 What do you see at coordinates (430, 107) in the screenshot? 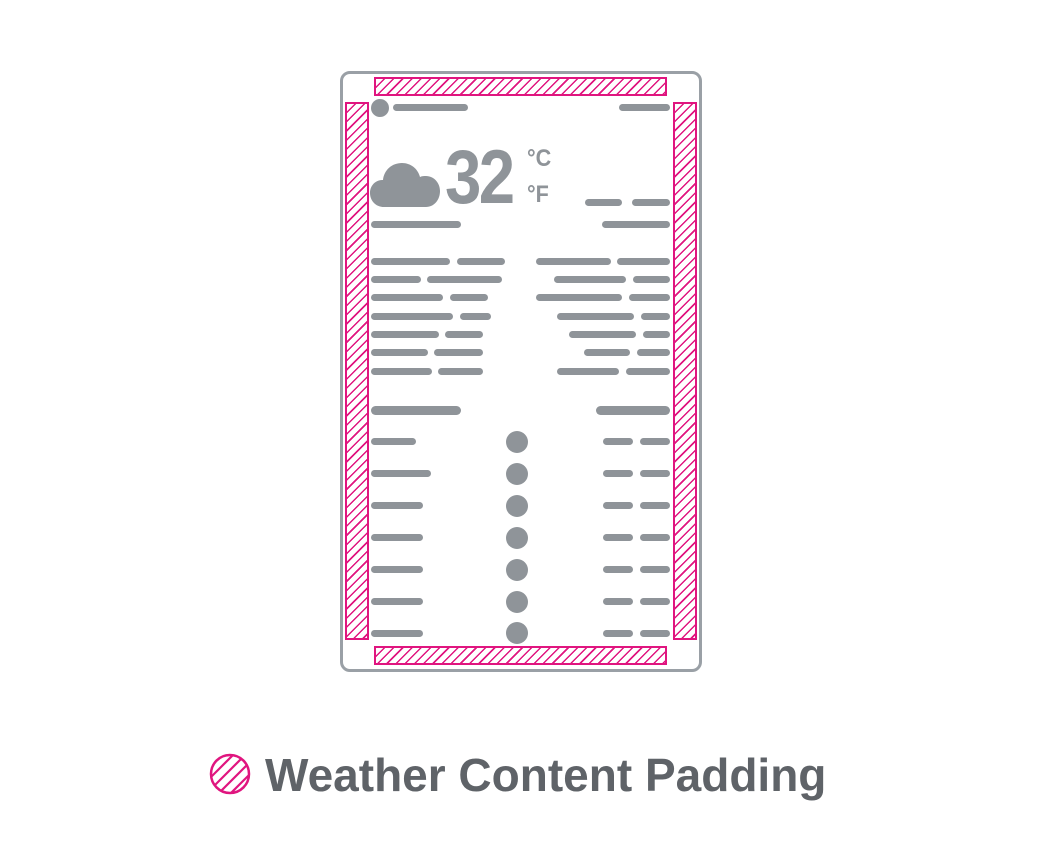
I see `header-title-placeholder` at bounding box center [430, 107].